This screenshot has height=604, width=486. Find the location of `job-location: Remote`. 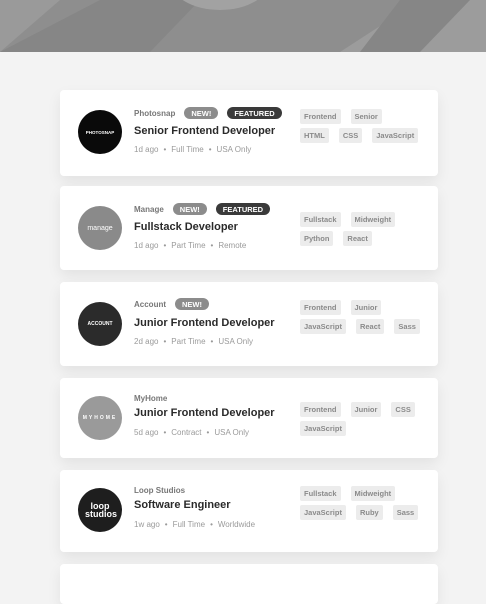

job-location: Remote is located at coordinates (232, 245).